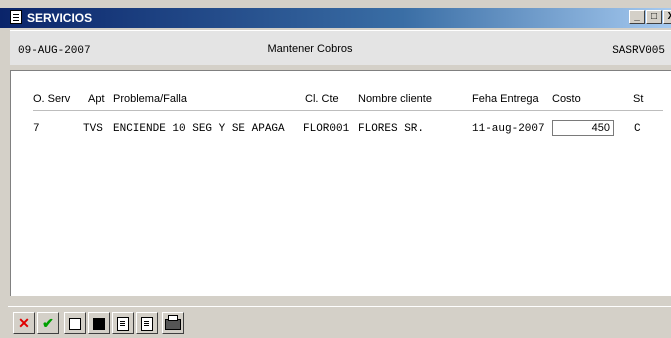  Describe the element at coordinates (637, 129) in the screenshot. I see `cell-st: C` at that location.